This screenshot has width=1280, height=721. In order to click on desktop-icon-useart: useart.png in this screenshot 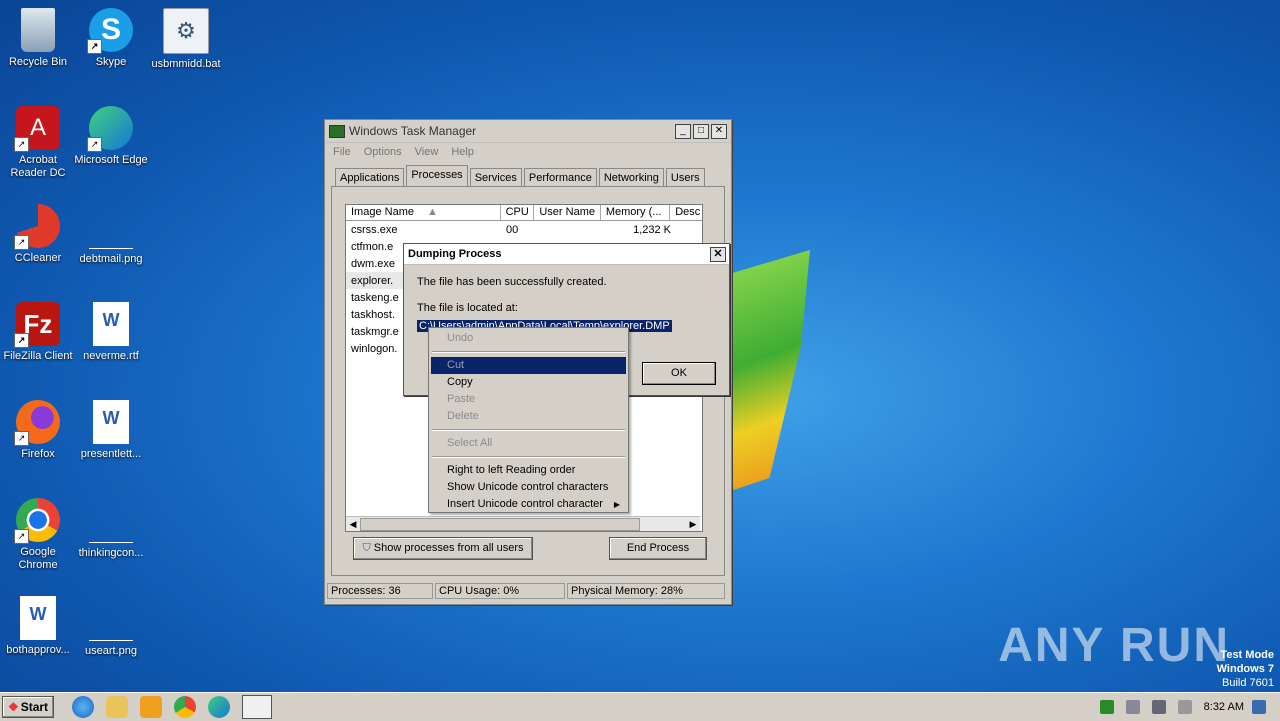, I will do `click(111, 627)`.